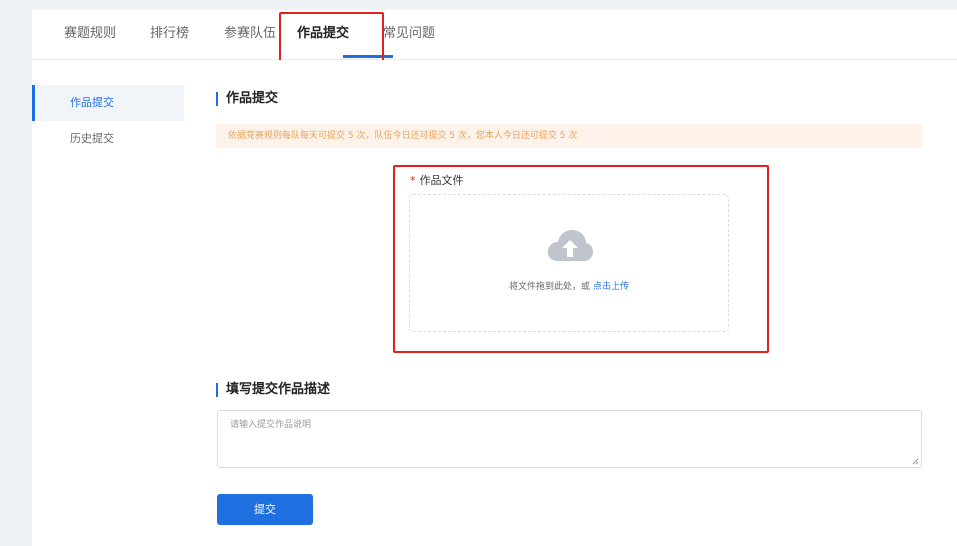  What do you see at coordinates (108, 103) in the screenshot?
I see `sidebar-item-submission: 作品提交` at bounding box center [108, 103].